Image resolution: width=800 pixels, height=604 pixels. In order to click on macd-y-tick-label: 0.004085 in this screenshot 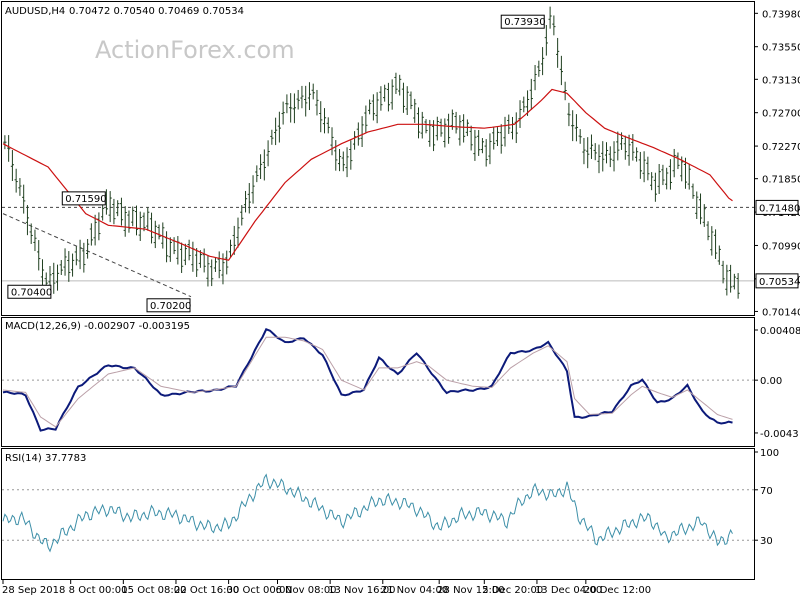, I will do `click(780, 331)`.